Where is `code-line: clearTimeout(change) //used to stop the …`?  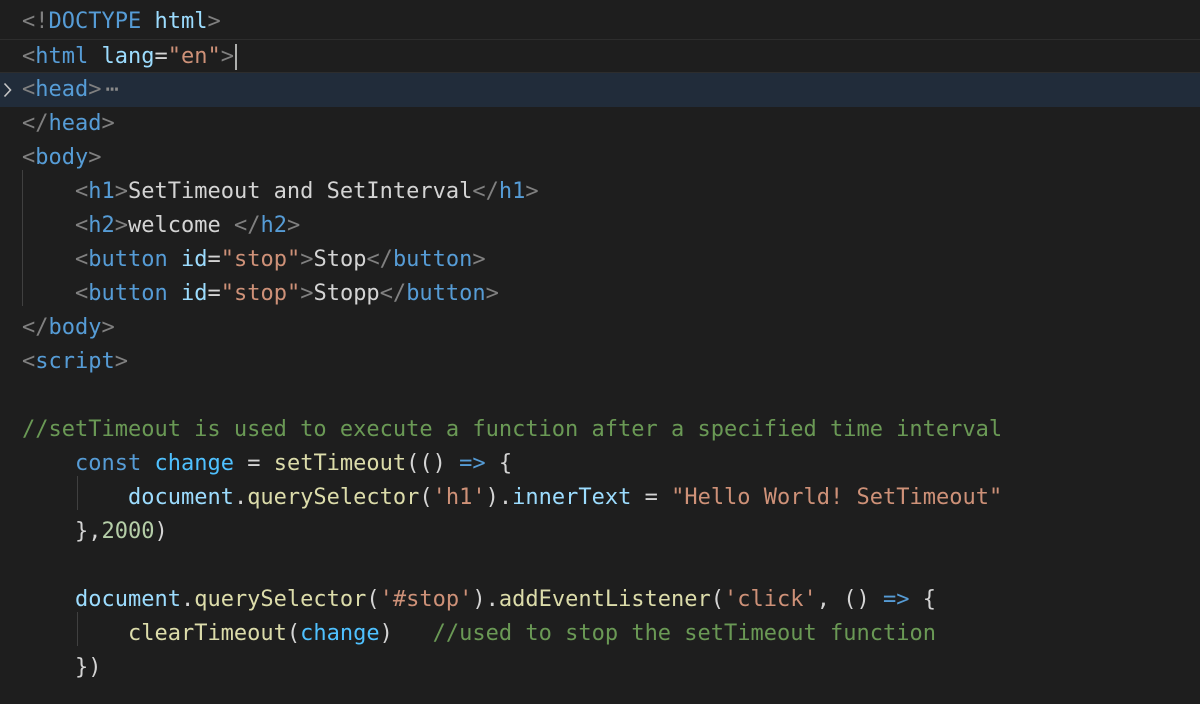
code-line: clearTimeout(change) //used to stop the … is located at coordinates (600, 634).